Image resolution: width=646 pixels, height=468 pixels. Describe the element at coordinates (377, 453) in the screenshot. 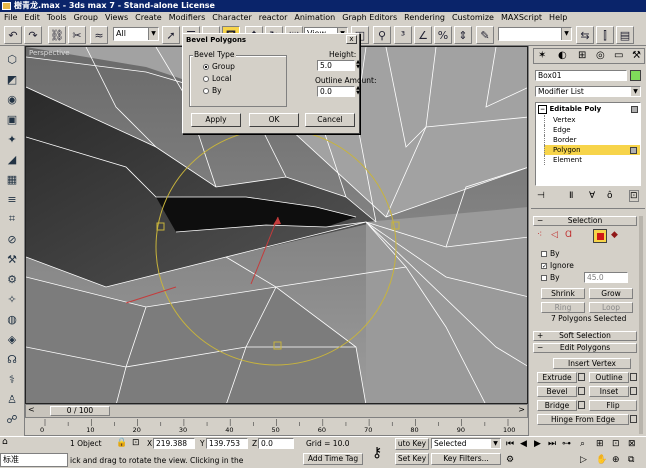

I see `key-icon: ⚷` at that location.